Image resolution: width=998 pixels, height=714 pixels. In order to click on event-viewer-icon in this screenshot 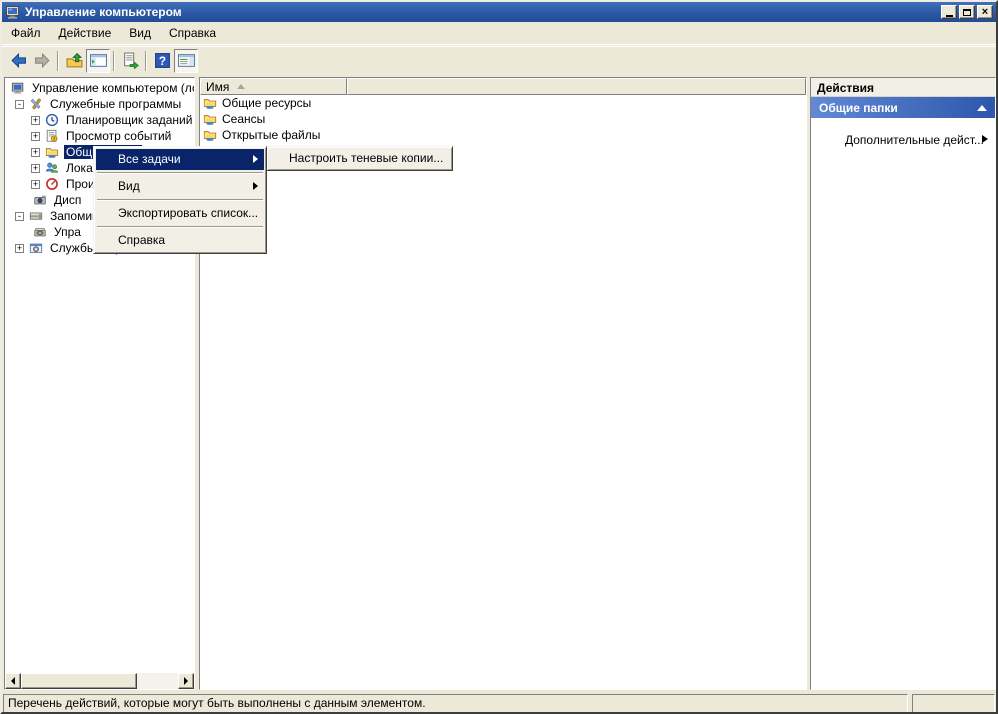, I will do `click(52, 135)`.